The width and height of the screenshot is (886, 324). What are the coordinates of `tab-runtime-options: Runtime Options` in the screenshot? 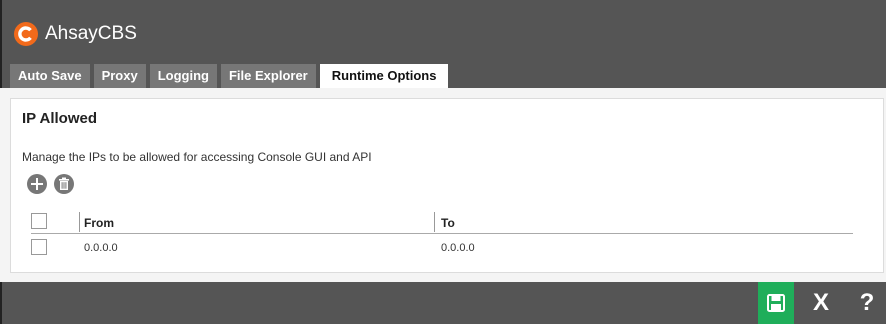 It's located at (384, 76).